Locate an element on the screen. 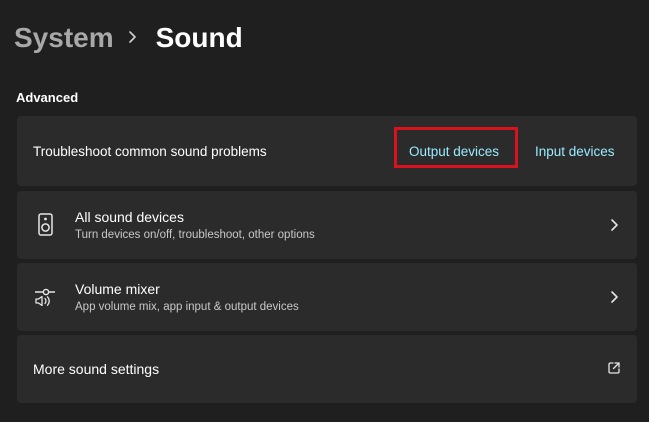 The width and height of the screenshot is (649, 422). speaker-icon is located at coordinates (45, 224).